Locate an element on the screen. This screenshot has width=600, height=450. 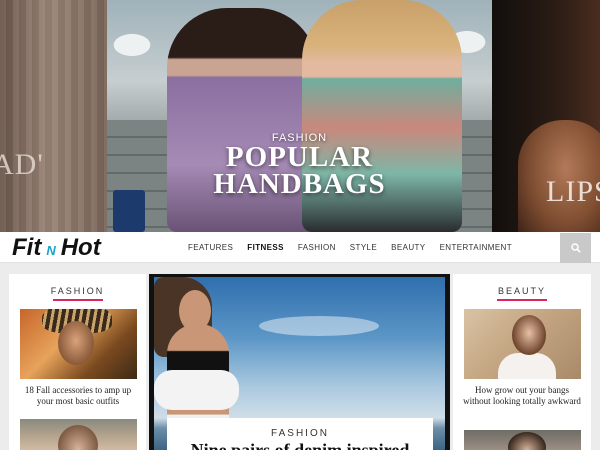
fashion-post-2-thumbnail is located at coordinates (78, 434).